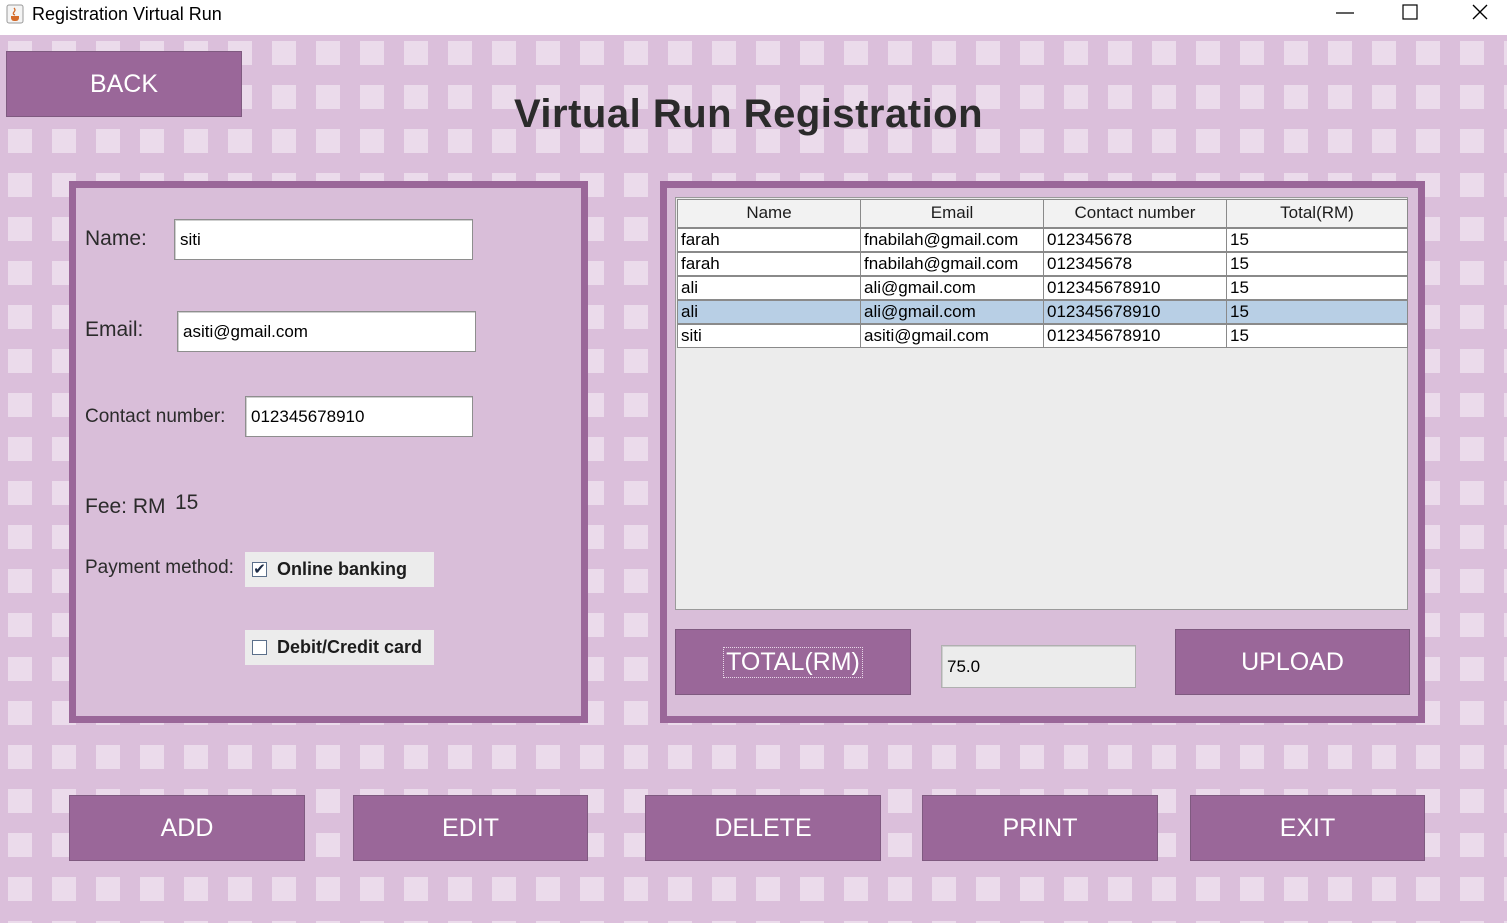 This screenshot has height=923, width=1507. I want to click on cell-email: asiti@gmail.com, so click(952, 335).